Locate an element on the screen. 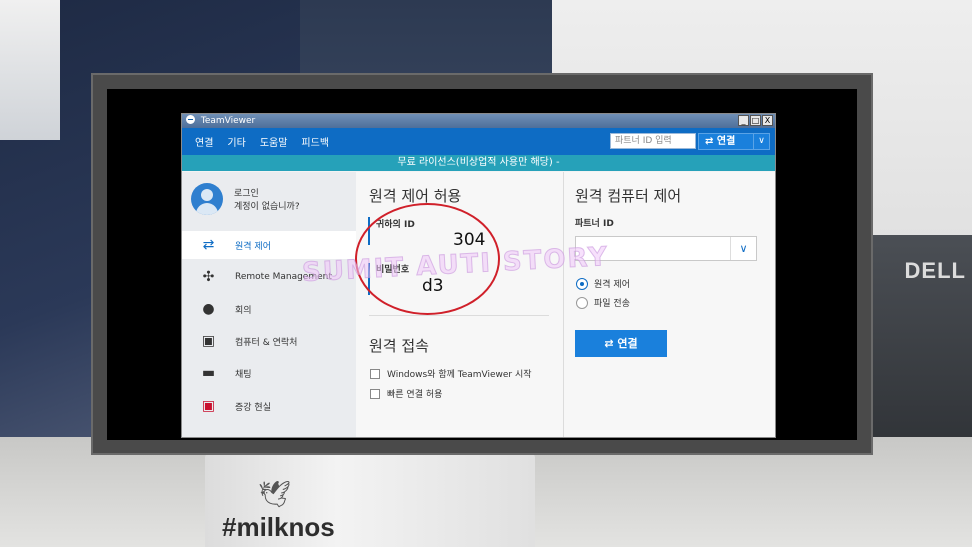 The image size is (972, 547). remote-access-title: 원격 접속 is located at coordinates (399, 346).